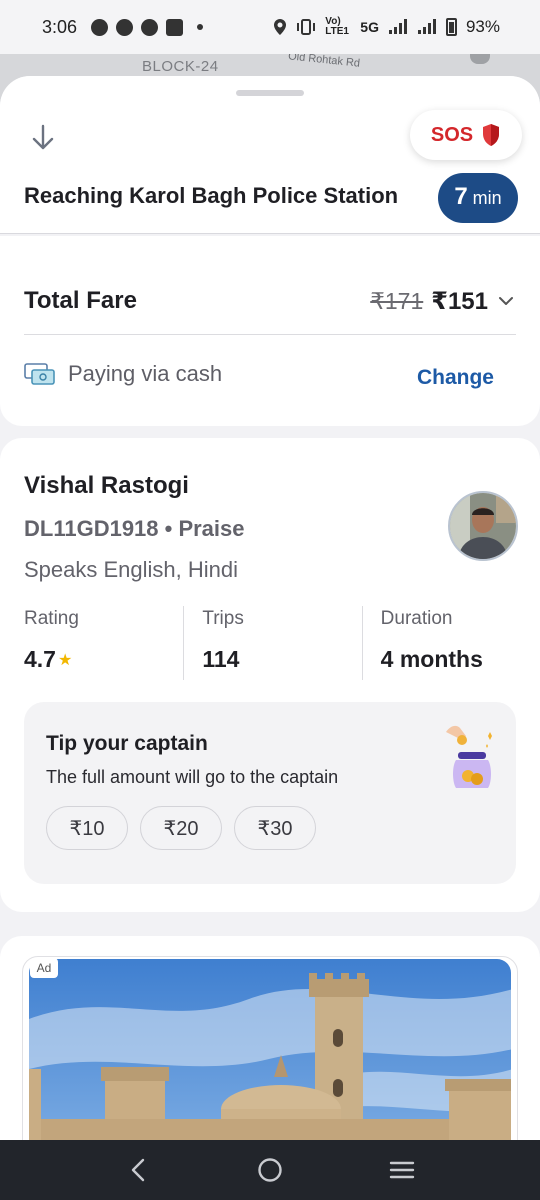 The width and height of the screenshot is (540, 1200). I want to click on status-bar: 3:06 Vo) LTE1 5G 93%, so click(270, 27).